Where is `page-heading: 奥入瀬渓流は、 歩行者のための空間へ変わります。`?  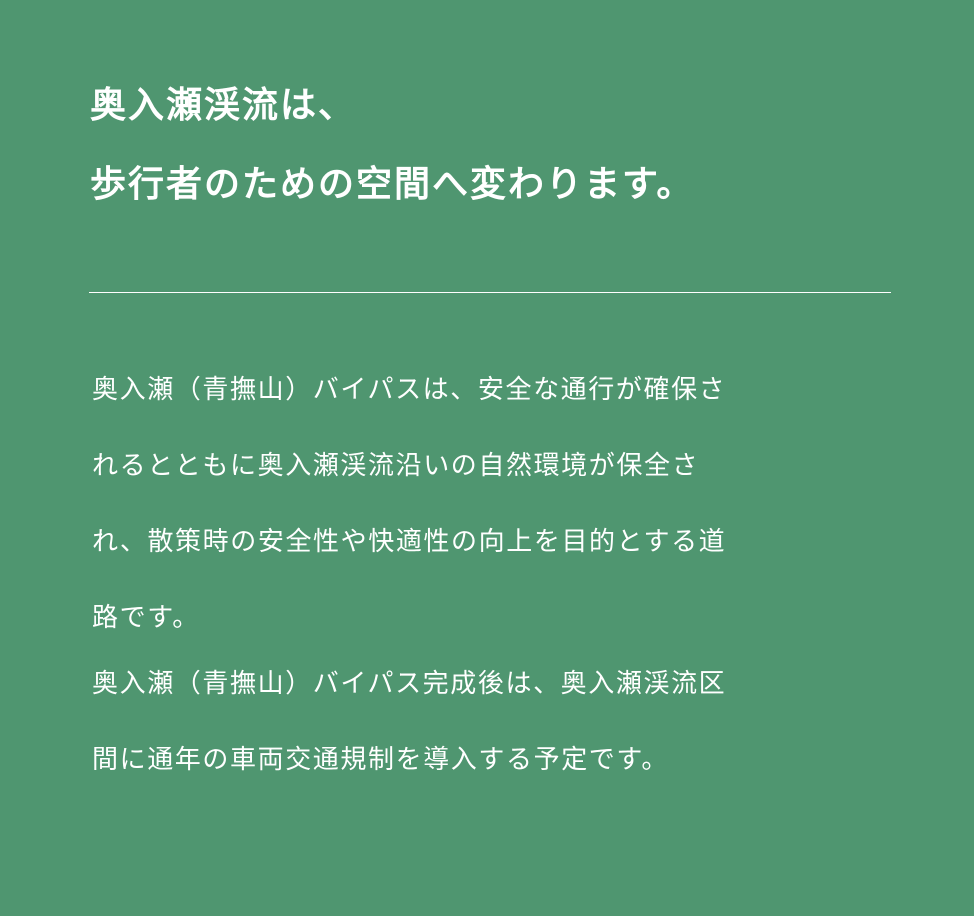
page-heading: 奥入瀬渓流は、 歩行者のための空間へ変わります。 is located at coordinates (500, 145).